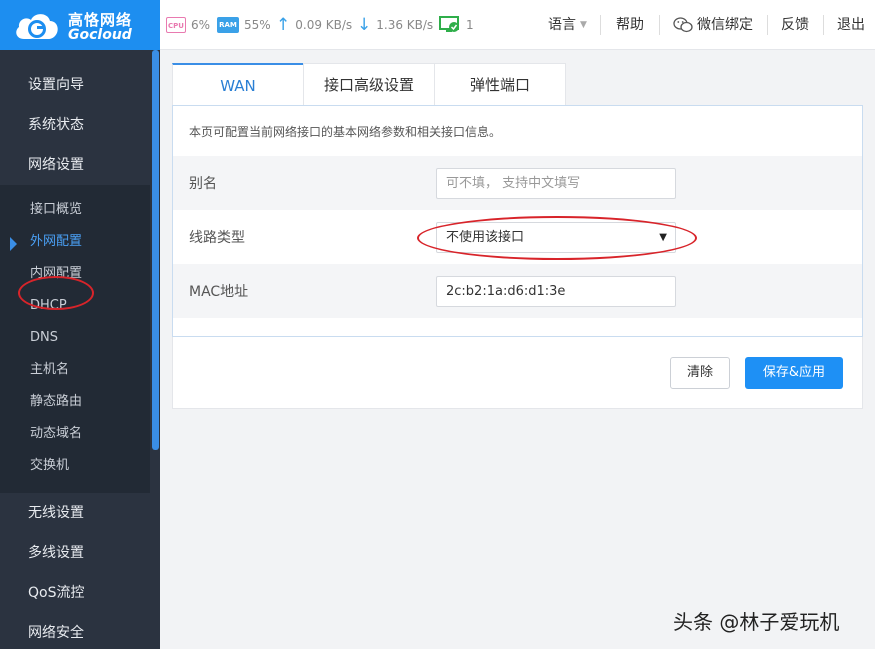  What do you see at coordinates (405, 25) in the screenshot?
I see `download-value: 1.36 KB/s` at bounding box center [405, 25].